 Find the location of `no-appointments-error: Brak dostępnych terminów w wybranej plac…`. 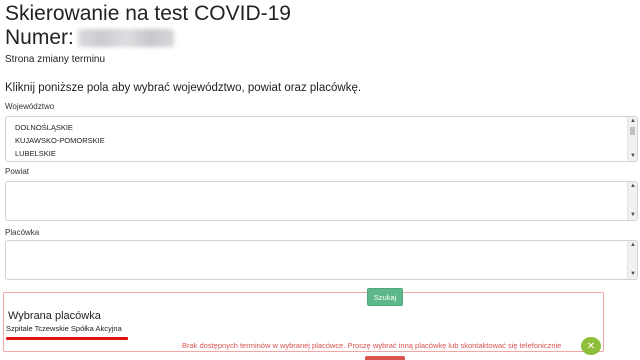

no-appointments-error: Brak dostępnych terminów w wybranej plac… is located at coordinates (372, 345).